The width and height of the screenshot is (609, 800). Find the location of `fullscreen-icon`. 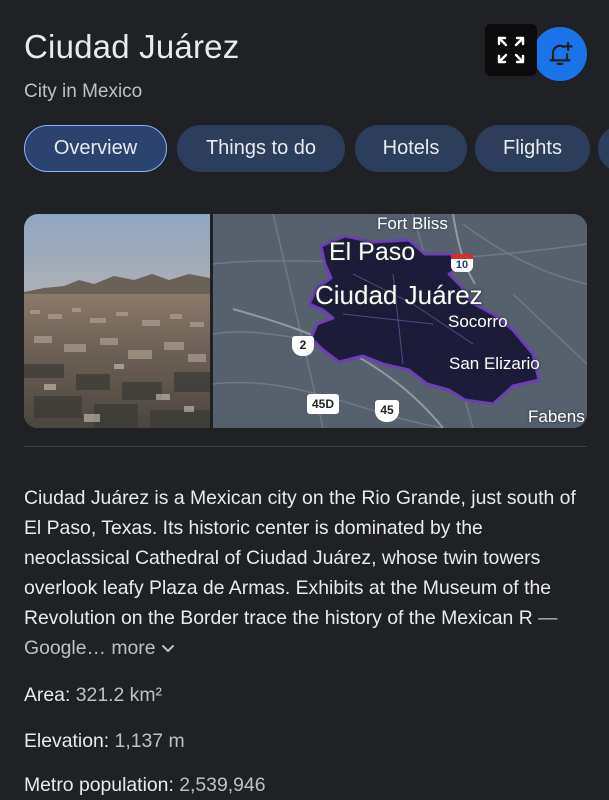

fullscreen-icon is located at coordinates (511, 50).